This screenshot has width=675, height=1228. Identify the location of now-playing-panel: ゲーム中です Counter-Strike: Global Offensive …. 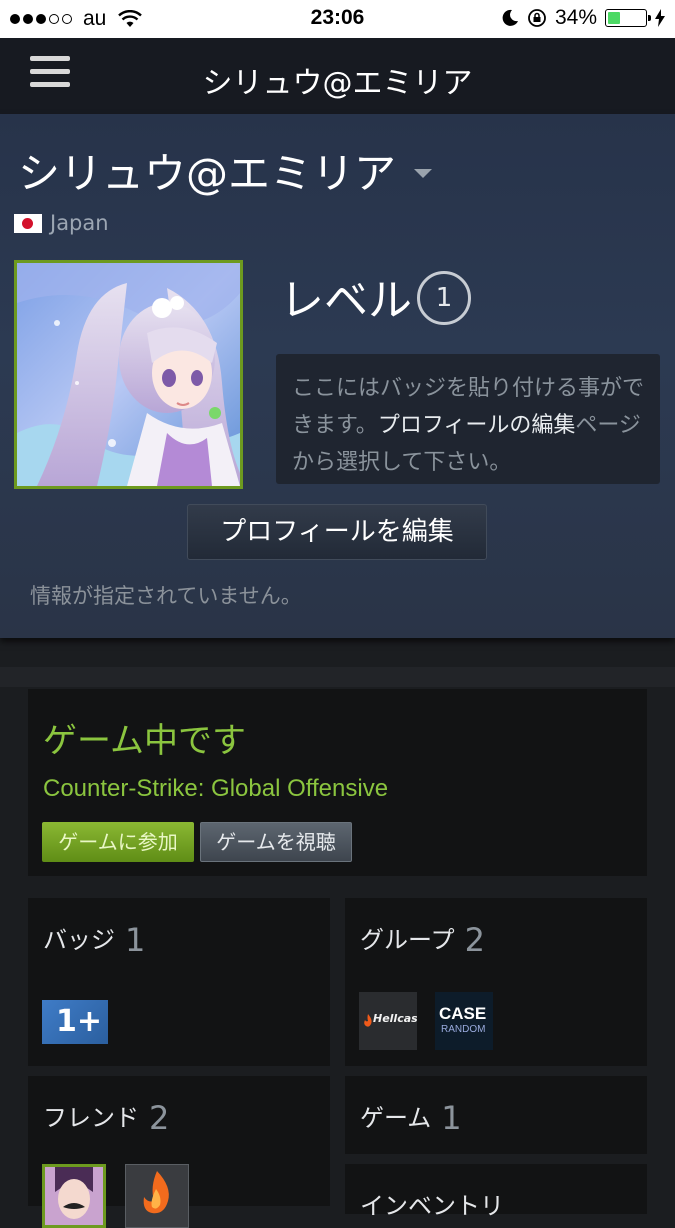
(337, 782).